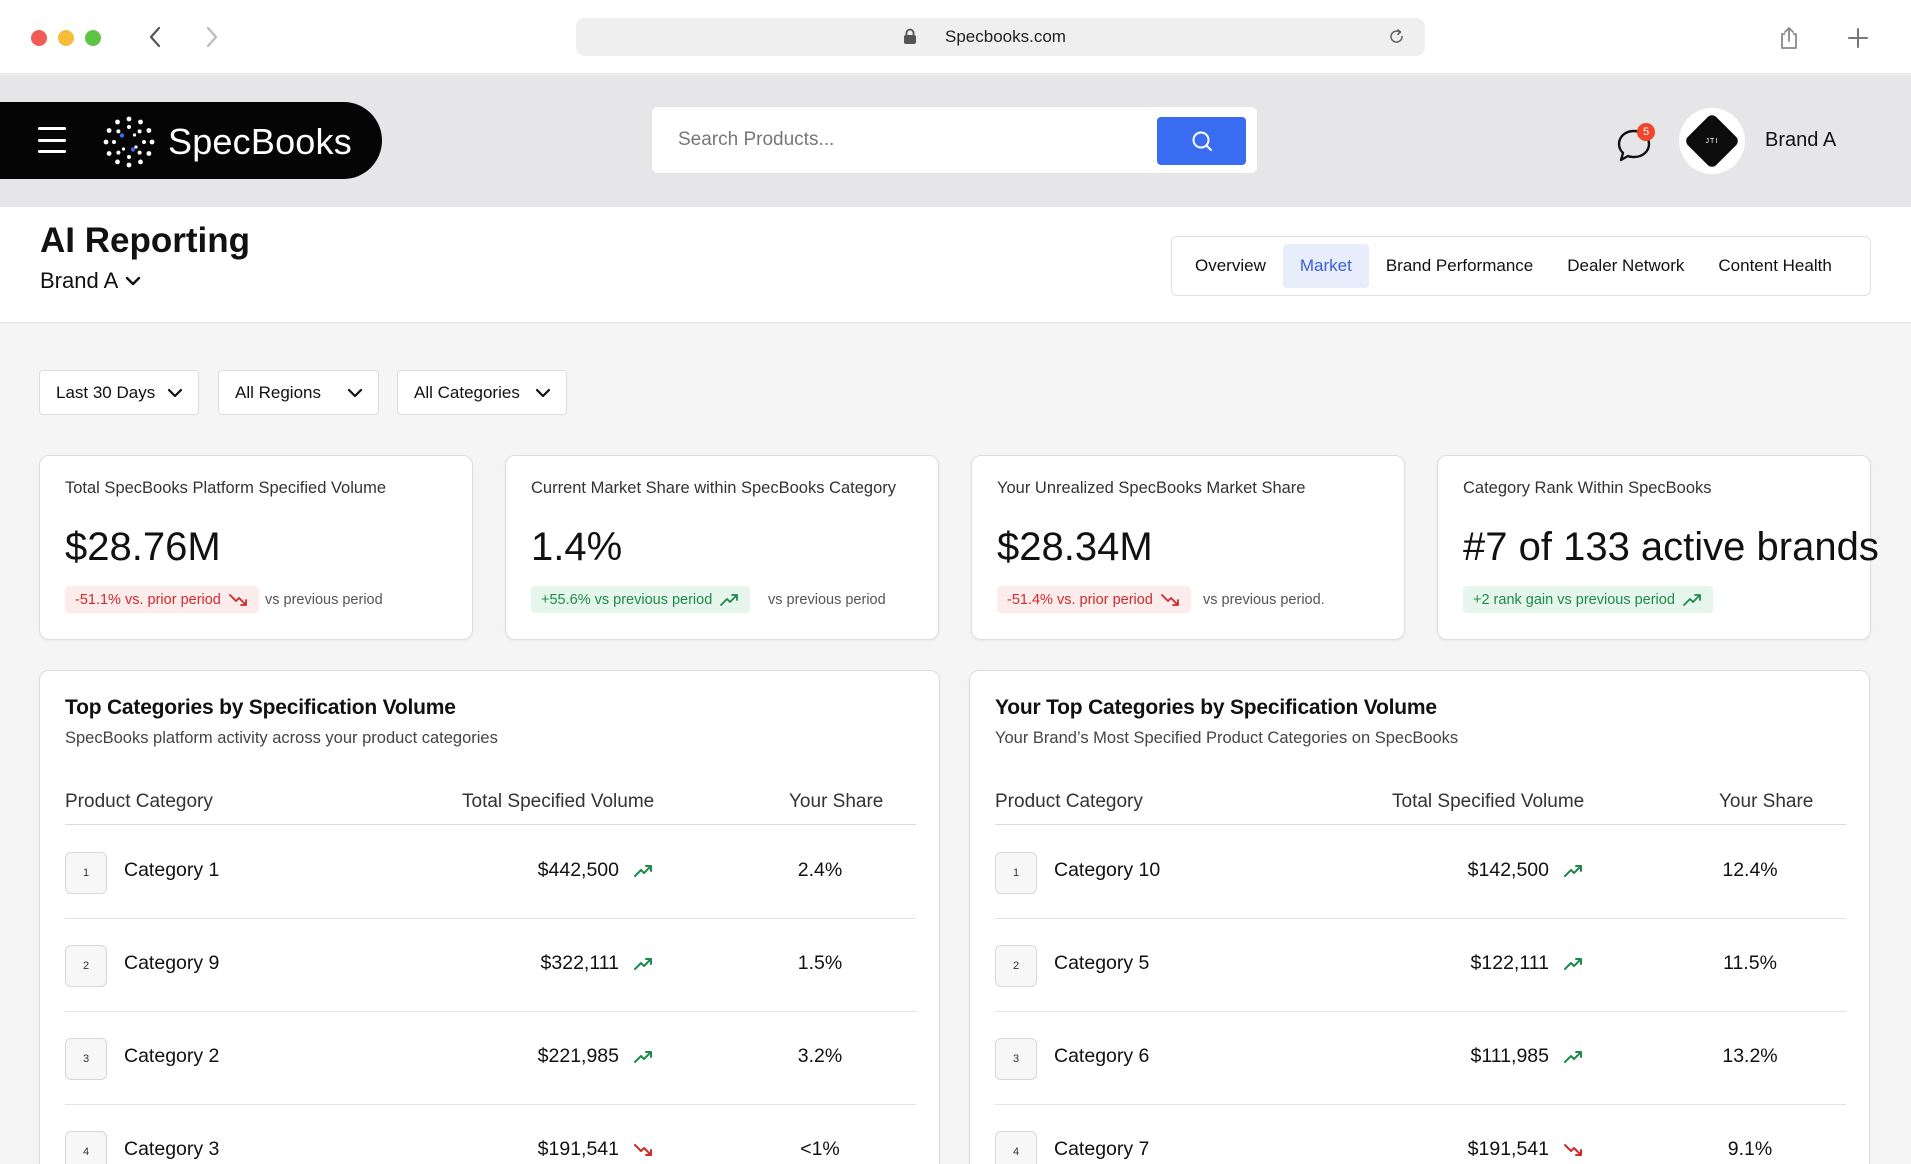 Image resolution: width=1911 pixels, height=1164 pixels. I want to click on forward-arrow-icon, so click(212, 37).